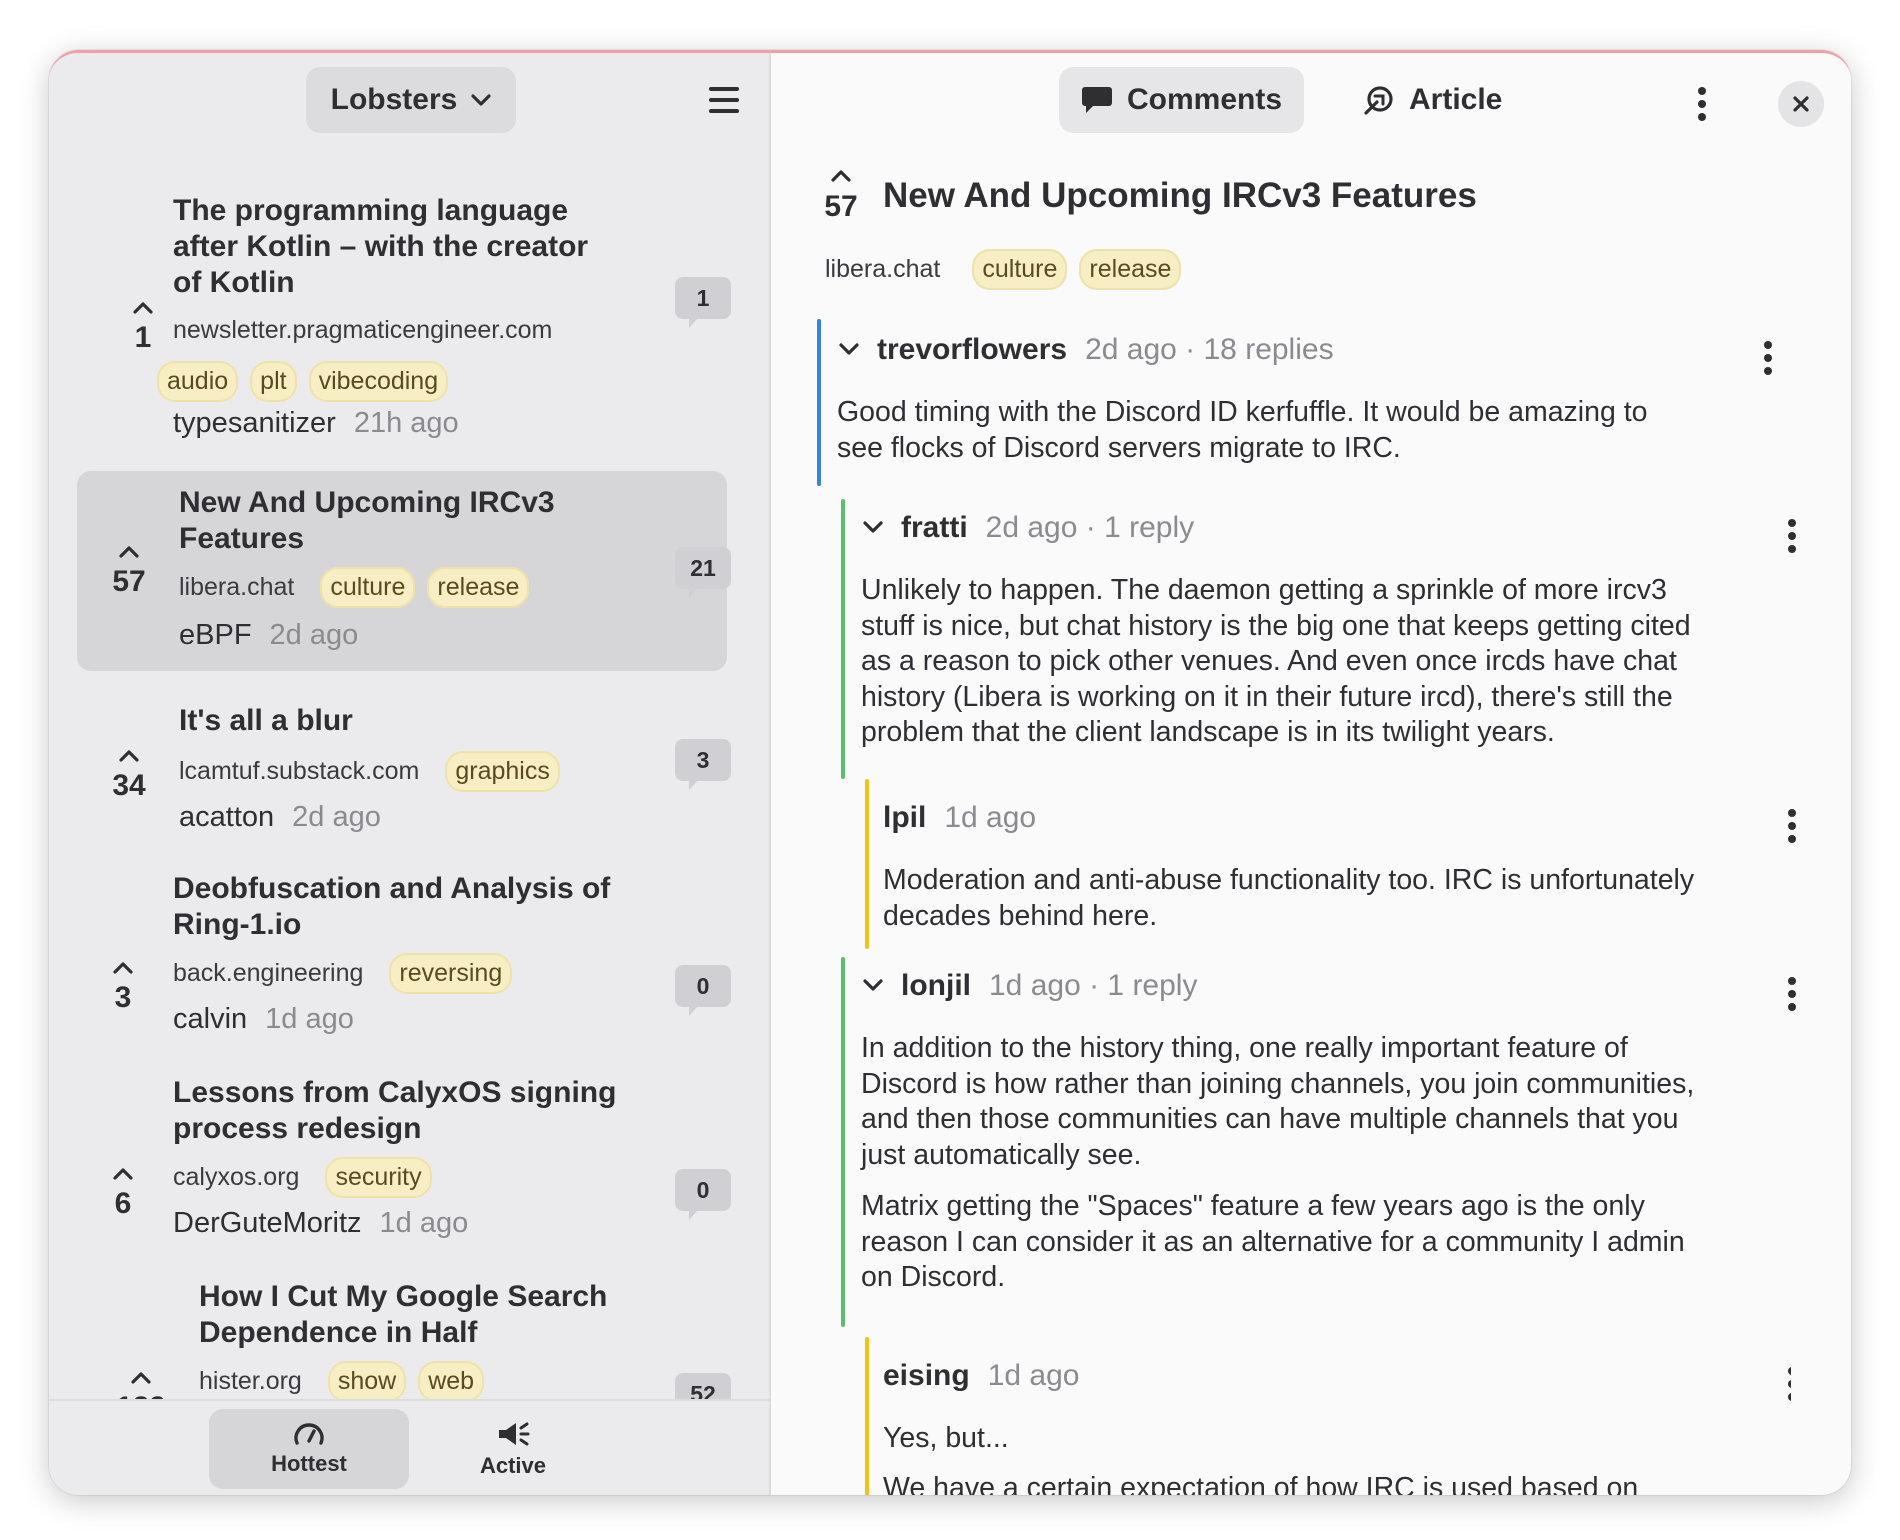  What do you see at coordinates (280, 817) in the screenshot?
I see `story-byline: acatton 2d ago` at bounding box center [280, 817].